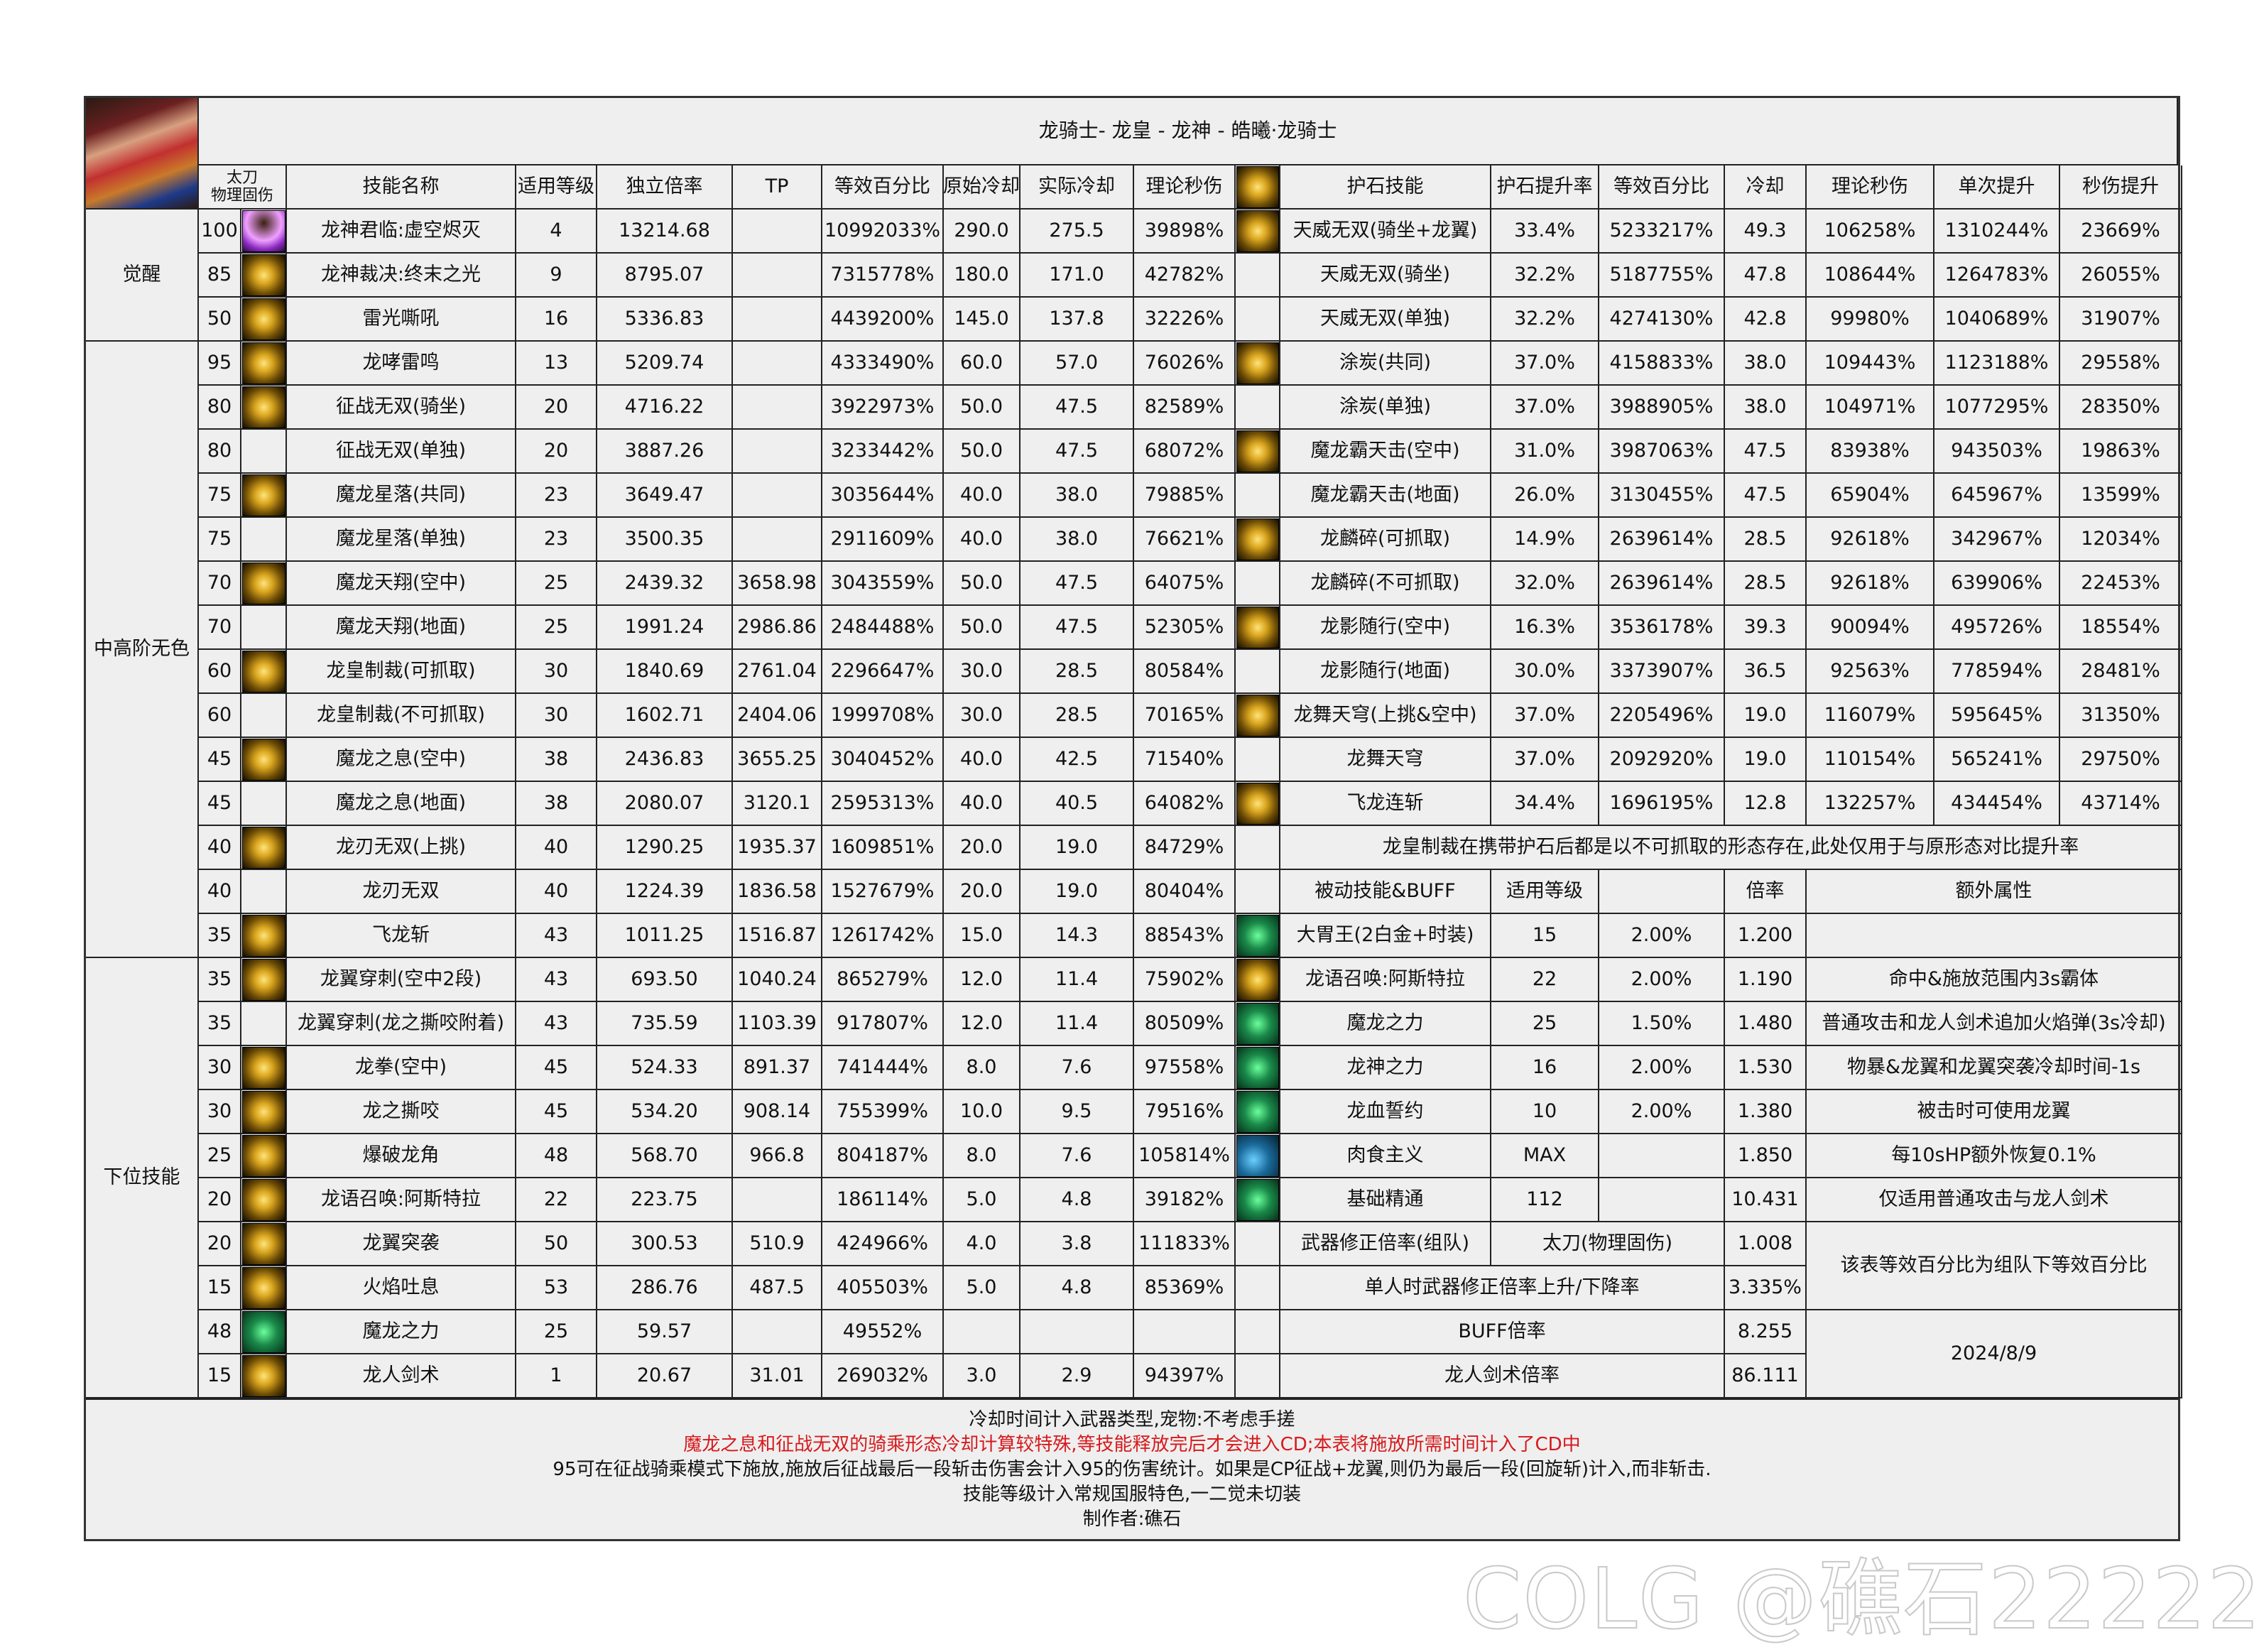 This screenshot has width=2264, height=1652. I want to click on skill-ratio: 223.75, so click(665, 1200).